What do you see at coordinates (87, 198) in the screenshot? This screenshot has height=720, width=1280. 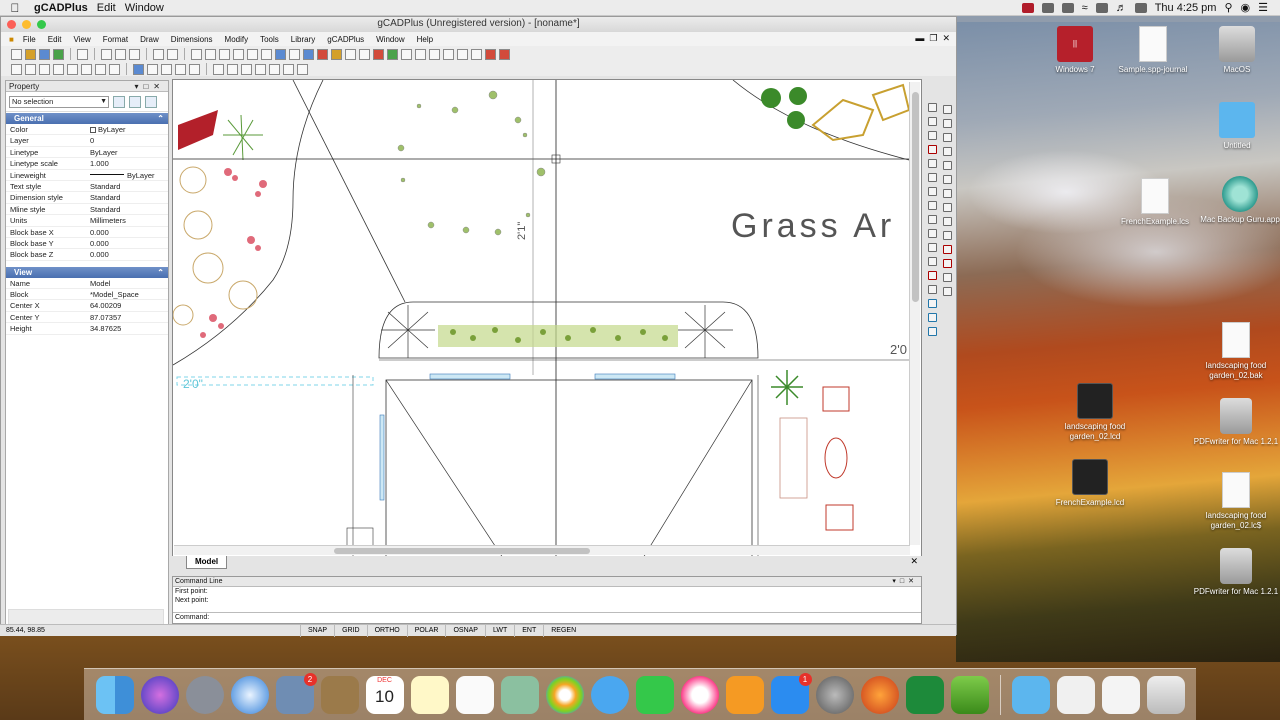 I see `property-row-dimension-style: Dimension style Standard` at bounding box center [87, 198].